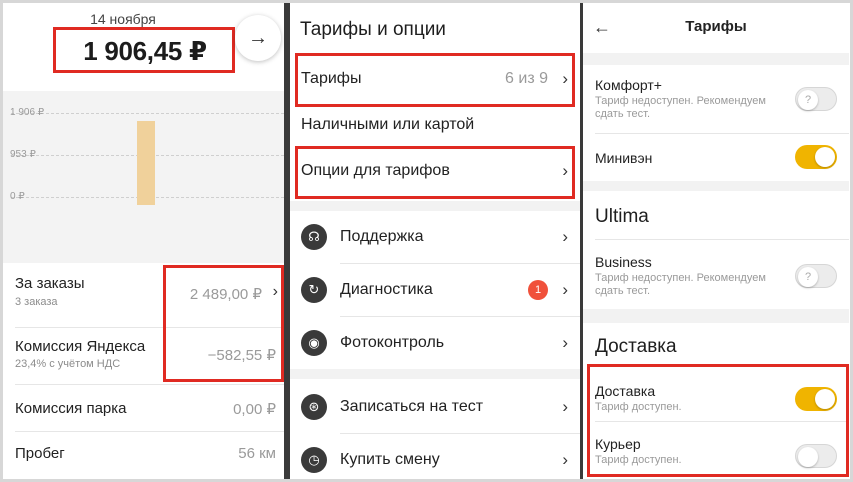  What do you see at coordinates (27, 112) in the screenshot?
I see `y-tick-label: 1 906 ₽` at bounding box center [27, 112].